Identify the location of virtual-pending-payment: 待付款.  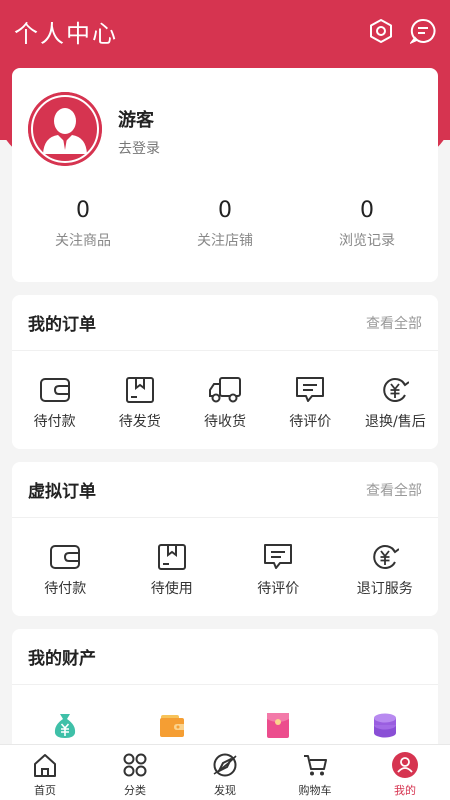
(65, 570).